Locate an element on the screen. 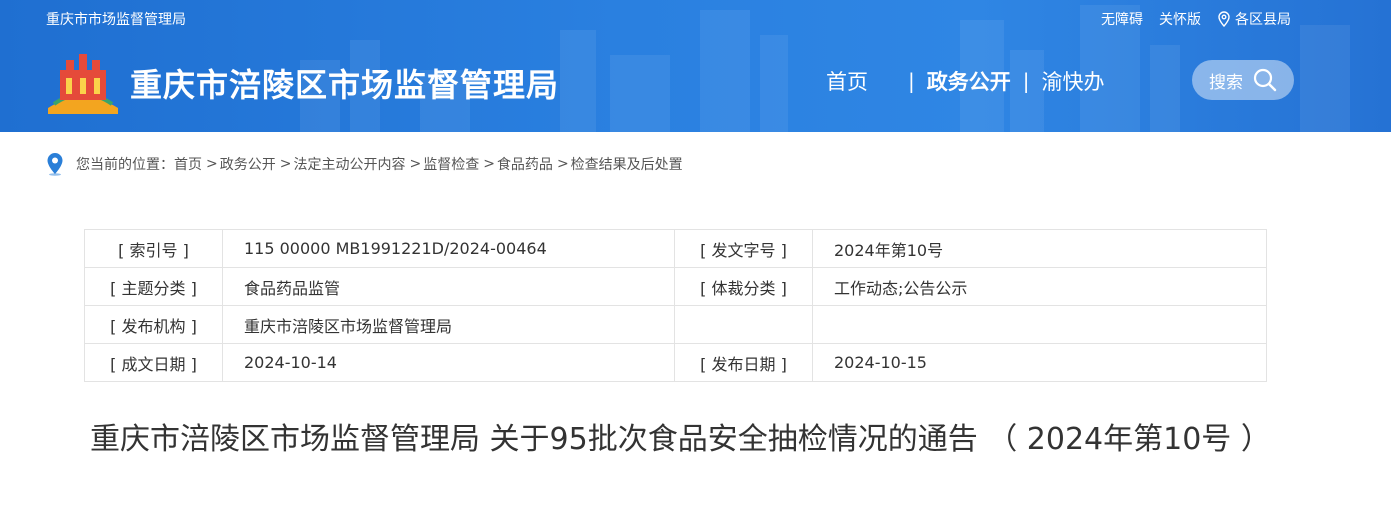 The width and height of the screenshot is (1391, 516). info-value: 2024-10-15 is located at coordinates (1039, 362).